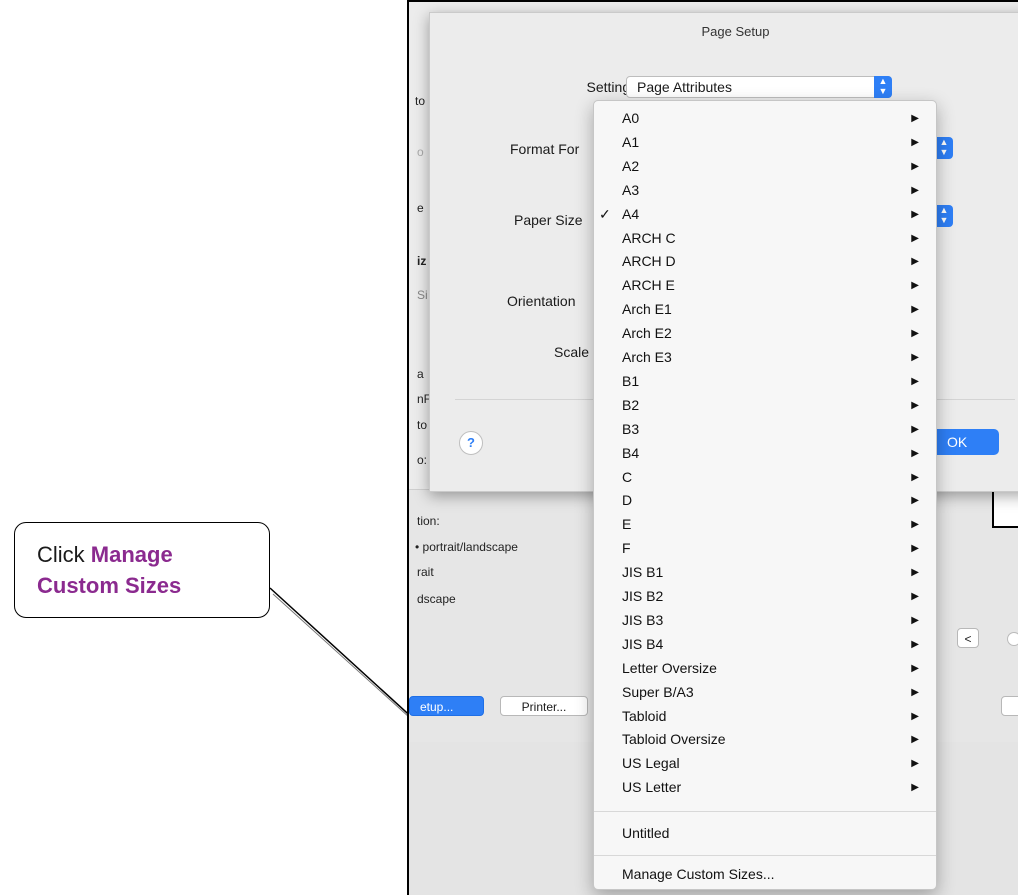  I want to click on menu-item-jis-b1: JIS B1 ▶, so click(765, 572).